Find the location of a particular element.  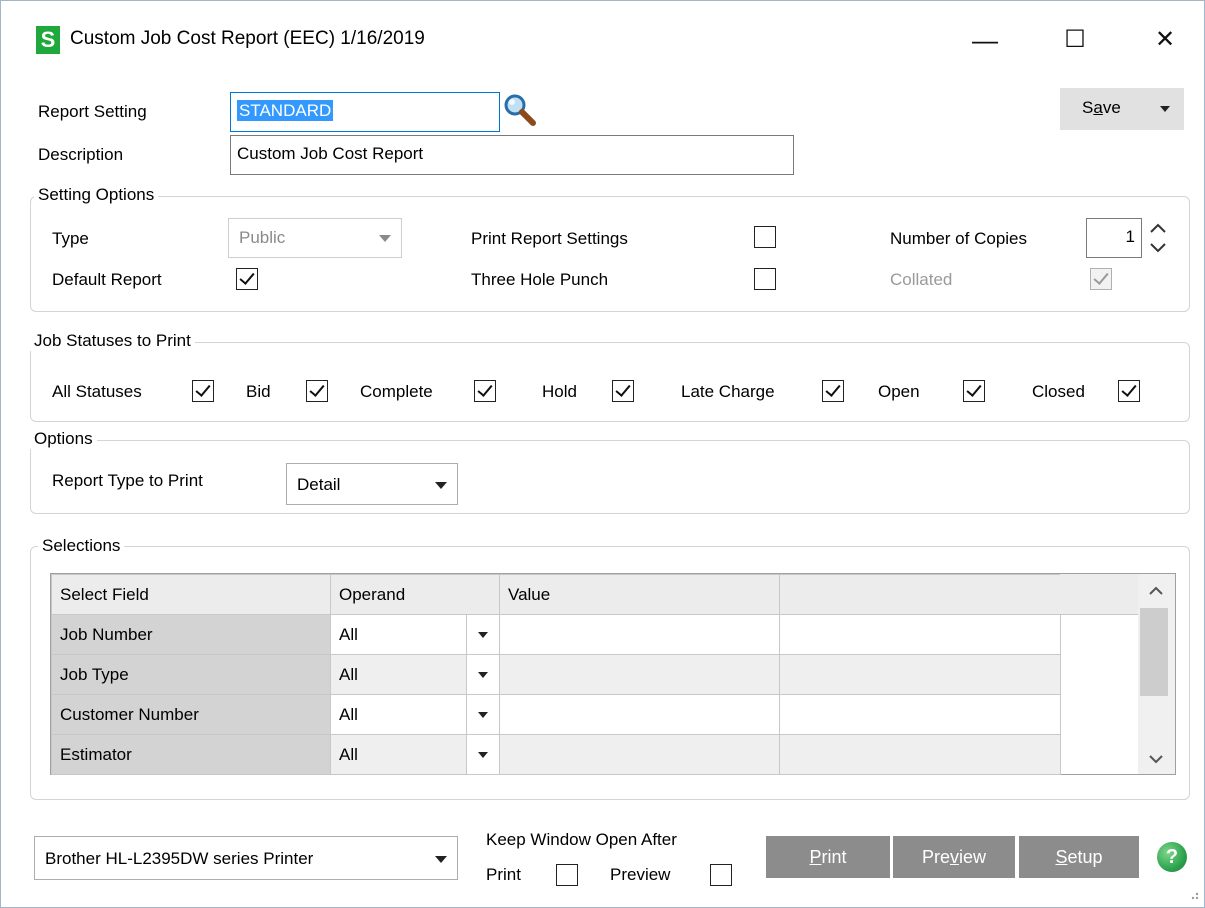

status-complete-checkbox is located at coordinates (485, 391).